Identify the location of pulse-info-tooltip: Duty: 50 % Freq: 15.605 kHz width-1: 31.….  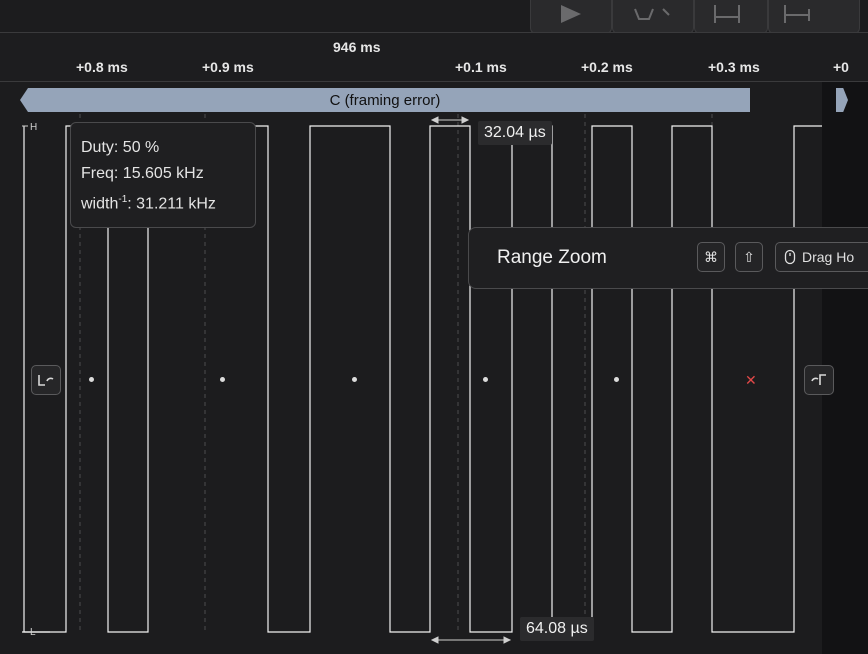
(163, 175).